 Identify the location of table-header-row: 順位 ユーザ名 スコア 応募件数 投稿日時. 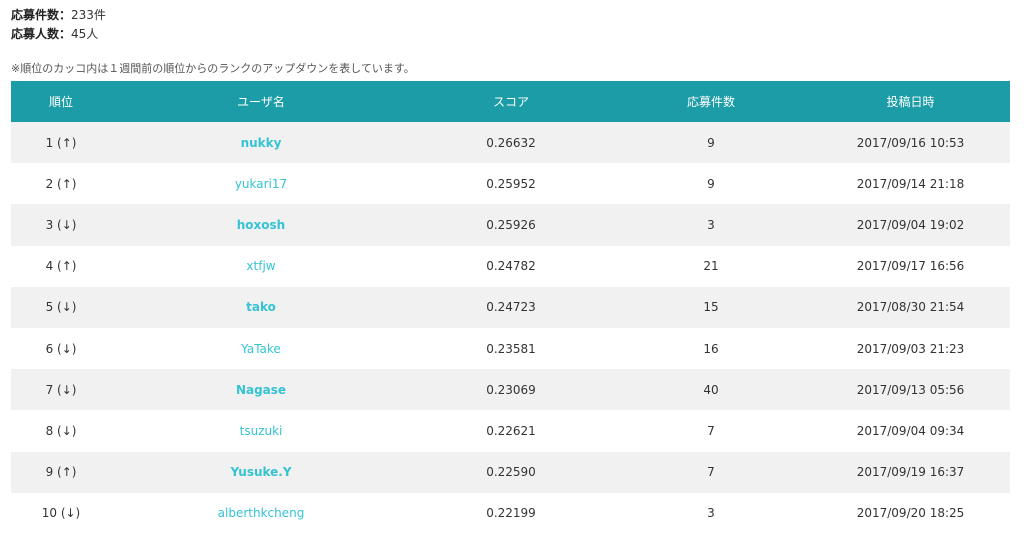
(510, 101).